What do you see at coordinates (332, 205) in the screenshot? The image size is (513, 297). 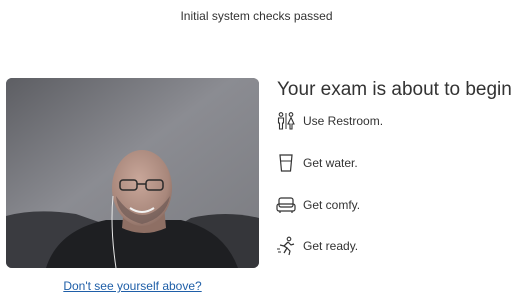 I see `checklist-item-label: Get comfy.` at bounding box center [332, 205].